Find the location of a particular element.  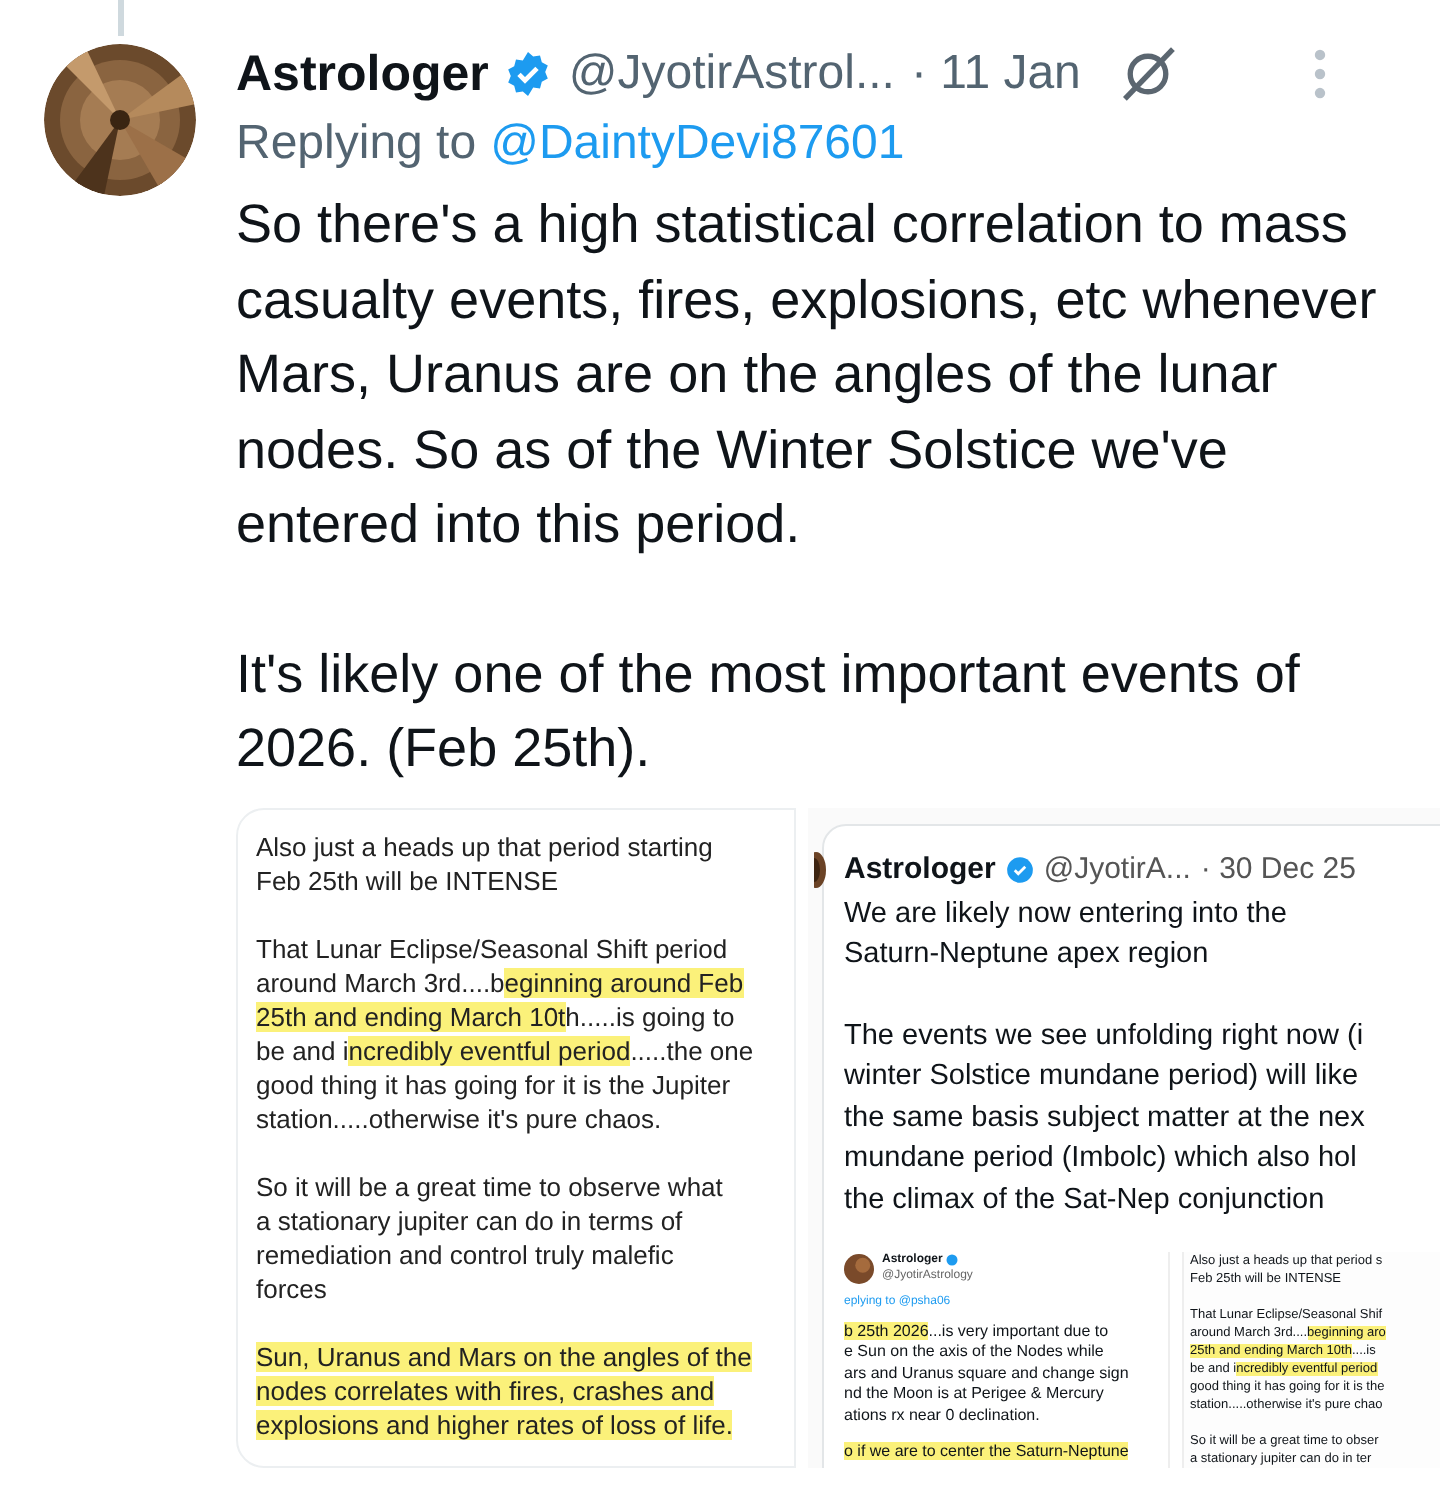

note-paragraph: Also just a heads up that period starting Feb 25th will be INTENSE is located at coordinates (485, 863).